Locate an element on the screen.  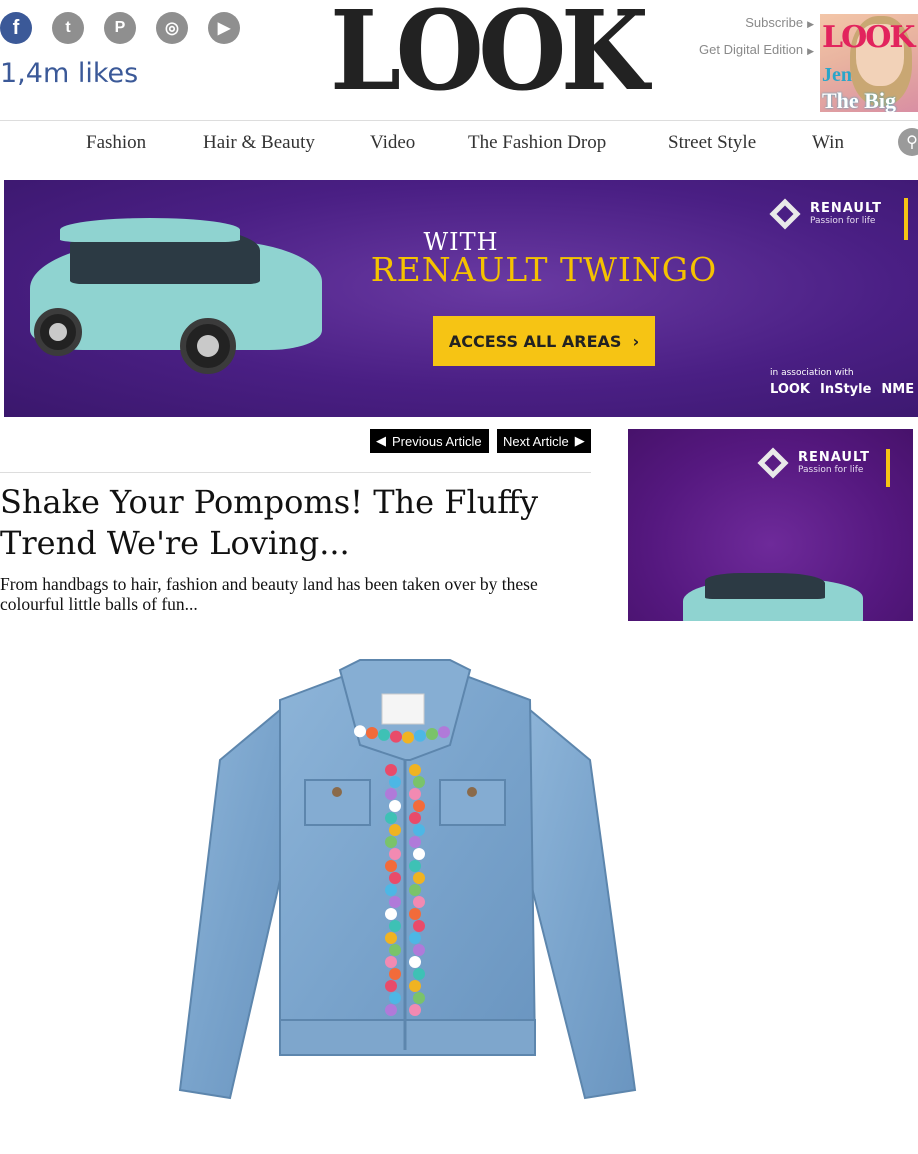
access-all-areas-button: ACCESS ALL AREAS › is located at coordinates (544, 341).